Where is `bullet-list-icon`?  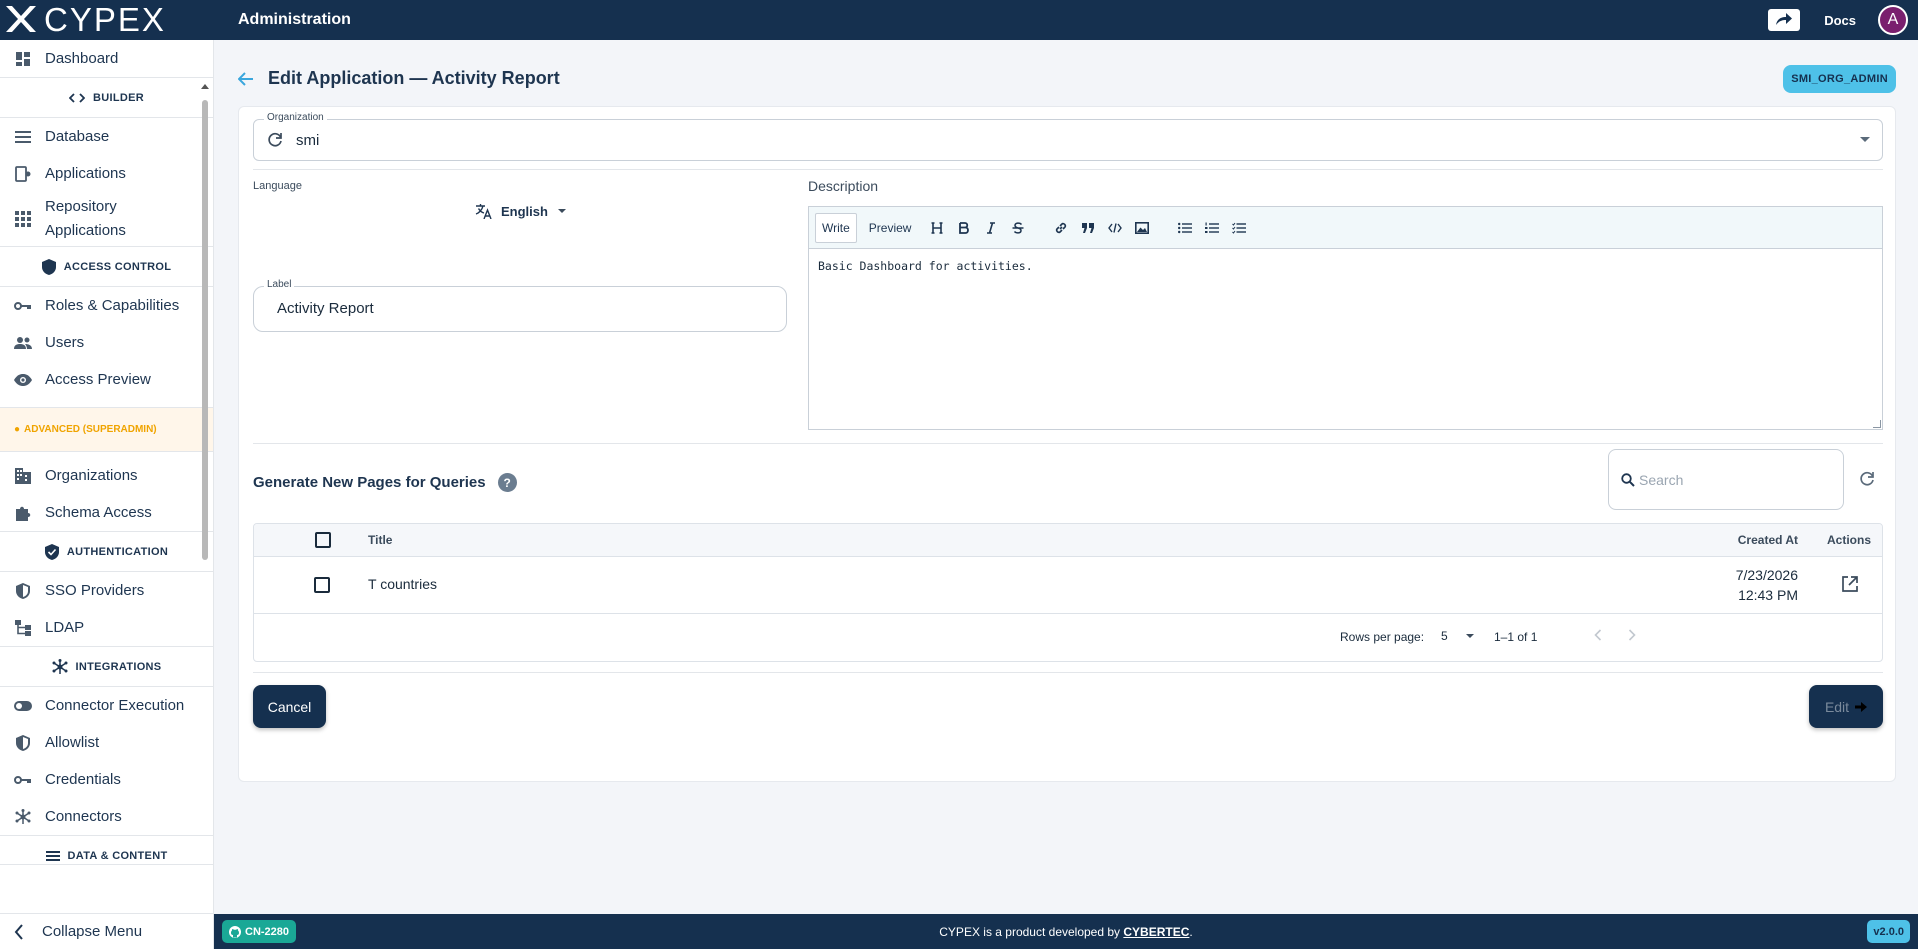 bullet-list-icon is located at coordinates (1184, 228).